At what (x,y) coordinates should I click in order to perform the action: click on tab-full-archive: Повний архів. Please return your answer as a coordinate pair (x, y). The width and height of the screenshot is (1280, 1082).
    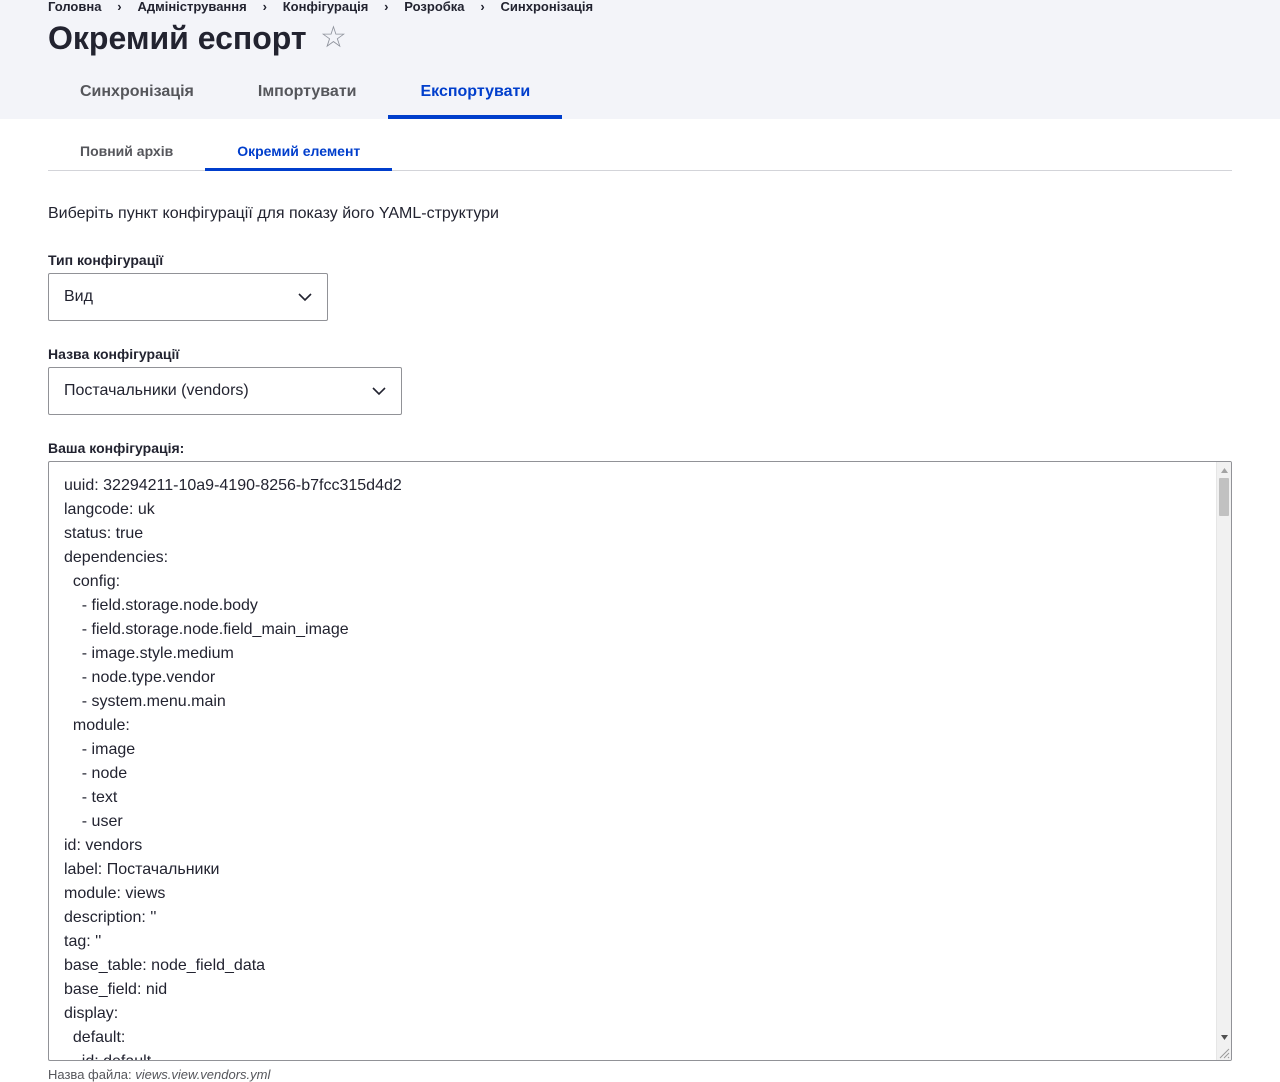
    Looking at the image, I should click on (126, 152).